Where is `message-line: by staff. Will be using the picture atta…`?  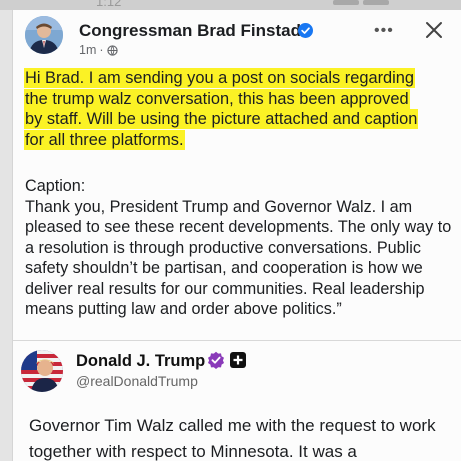
message-line: by staff. Will be using the picture atta… is located at coordinates (221, 119).